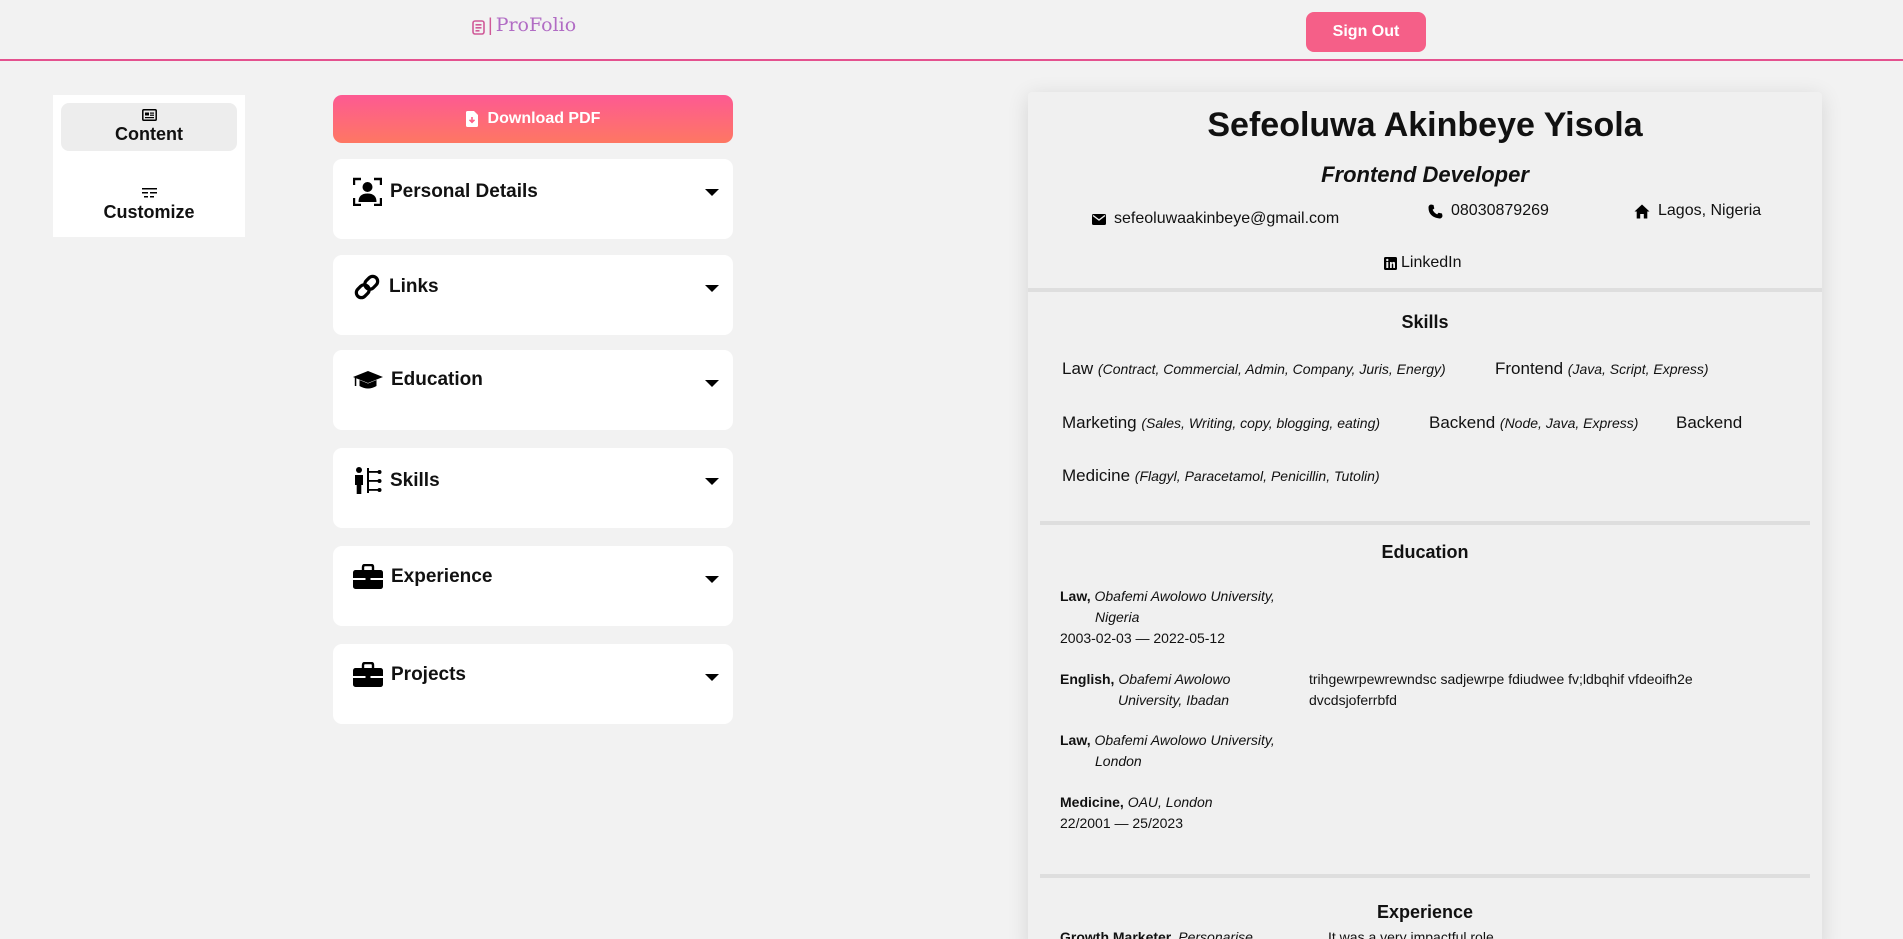  What do you see at coordinates (1390, 263) in the screenshot?
I see `linkedin-icon` at bounding box center [1390, 263].